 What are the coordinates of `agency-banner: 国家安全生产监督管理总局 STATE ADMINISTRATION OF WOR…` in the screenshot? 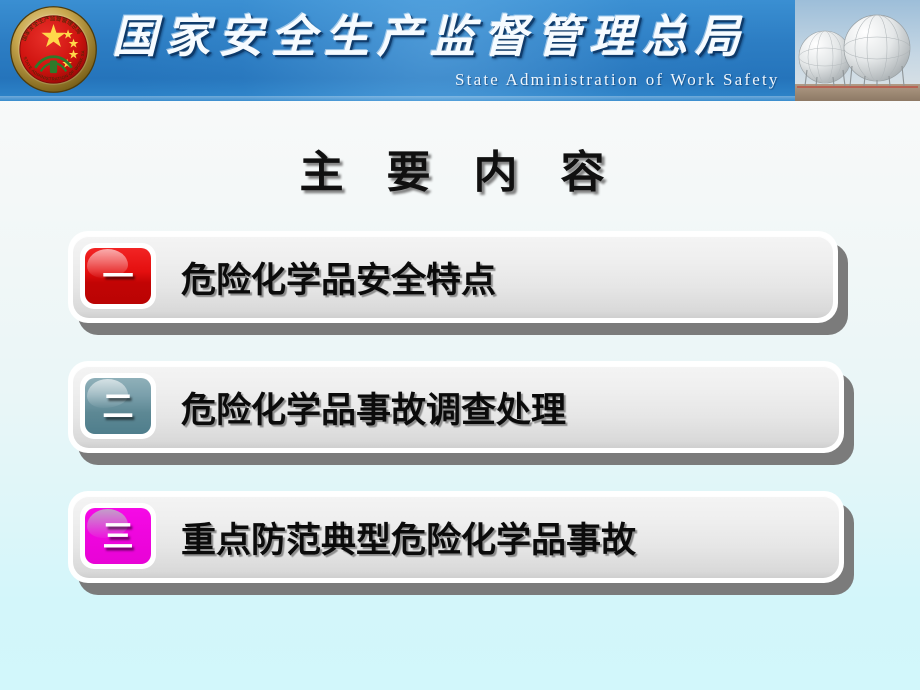 It's located at (460, 50).